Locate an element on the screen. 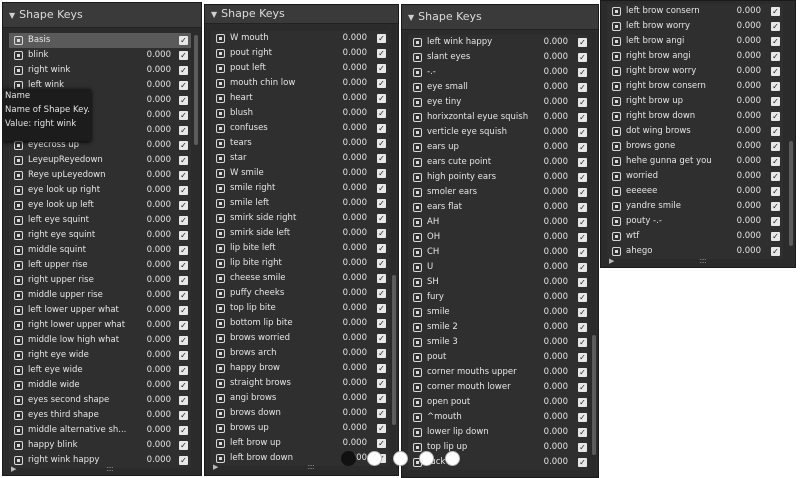 The image size is (800, 478). shape-key-row: left brow angi 0.000 ✓ is located at coordinates (695, 41).